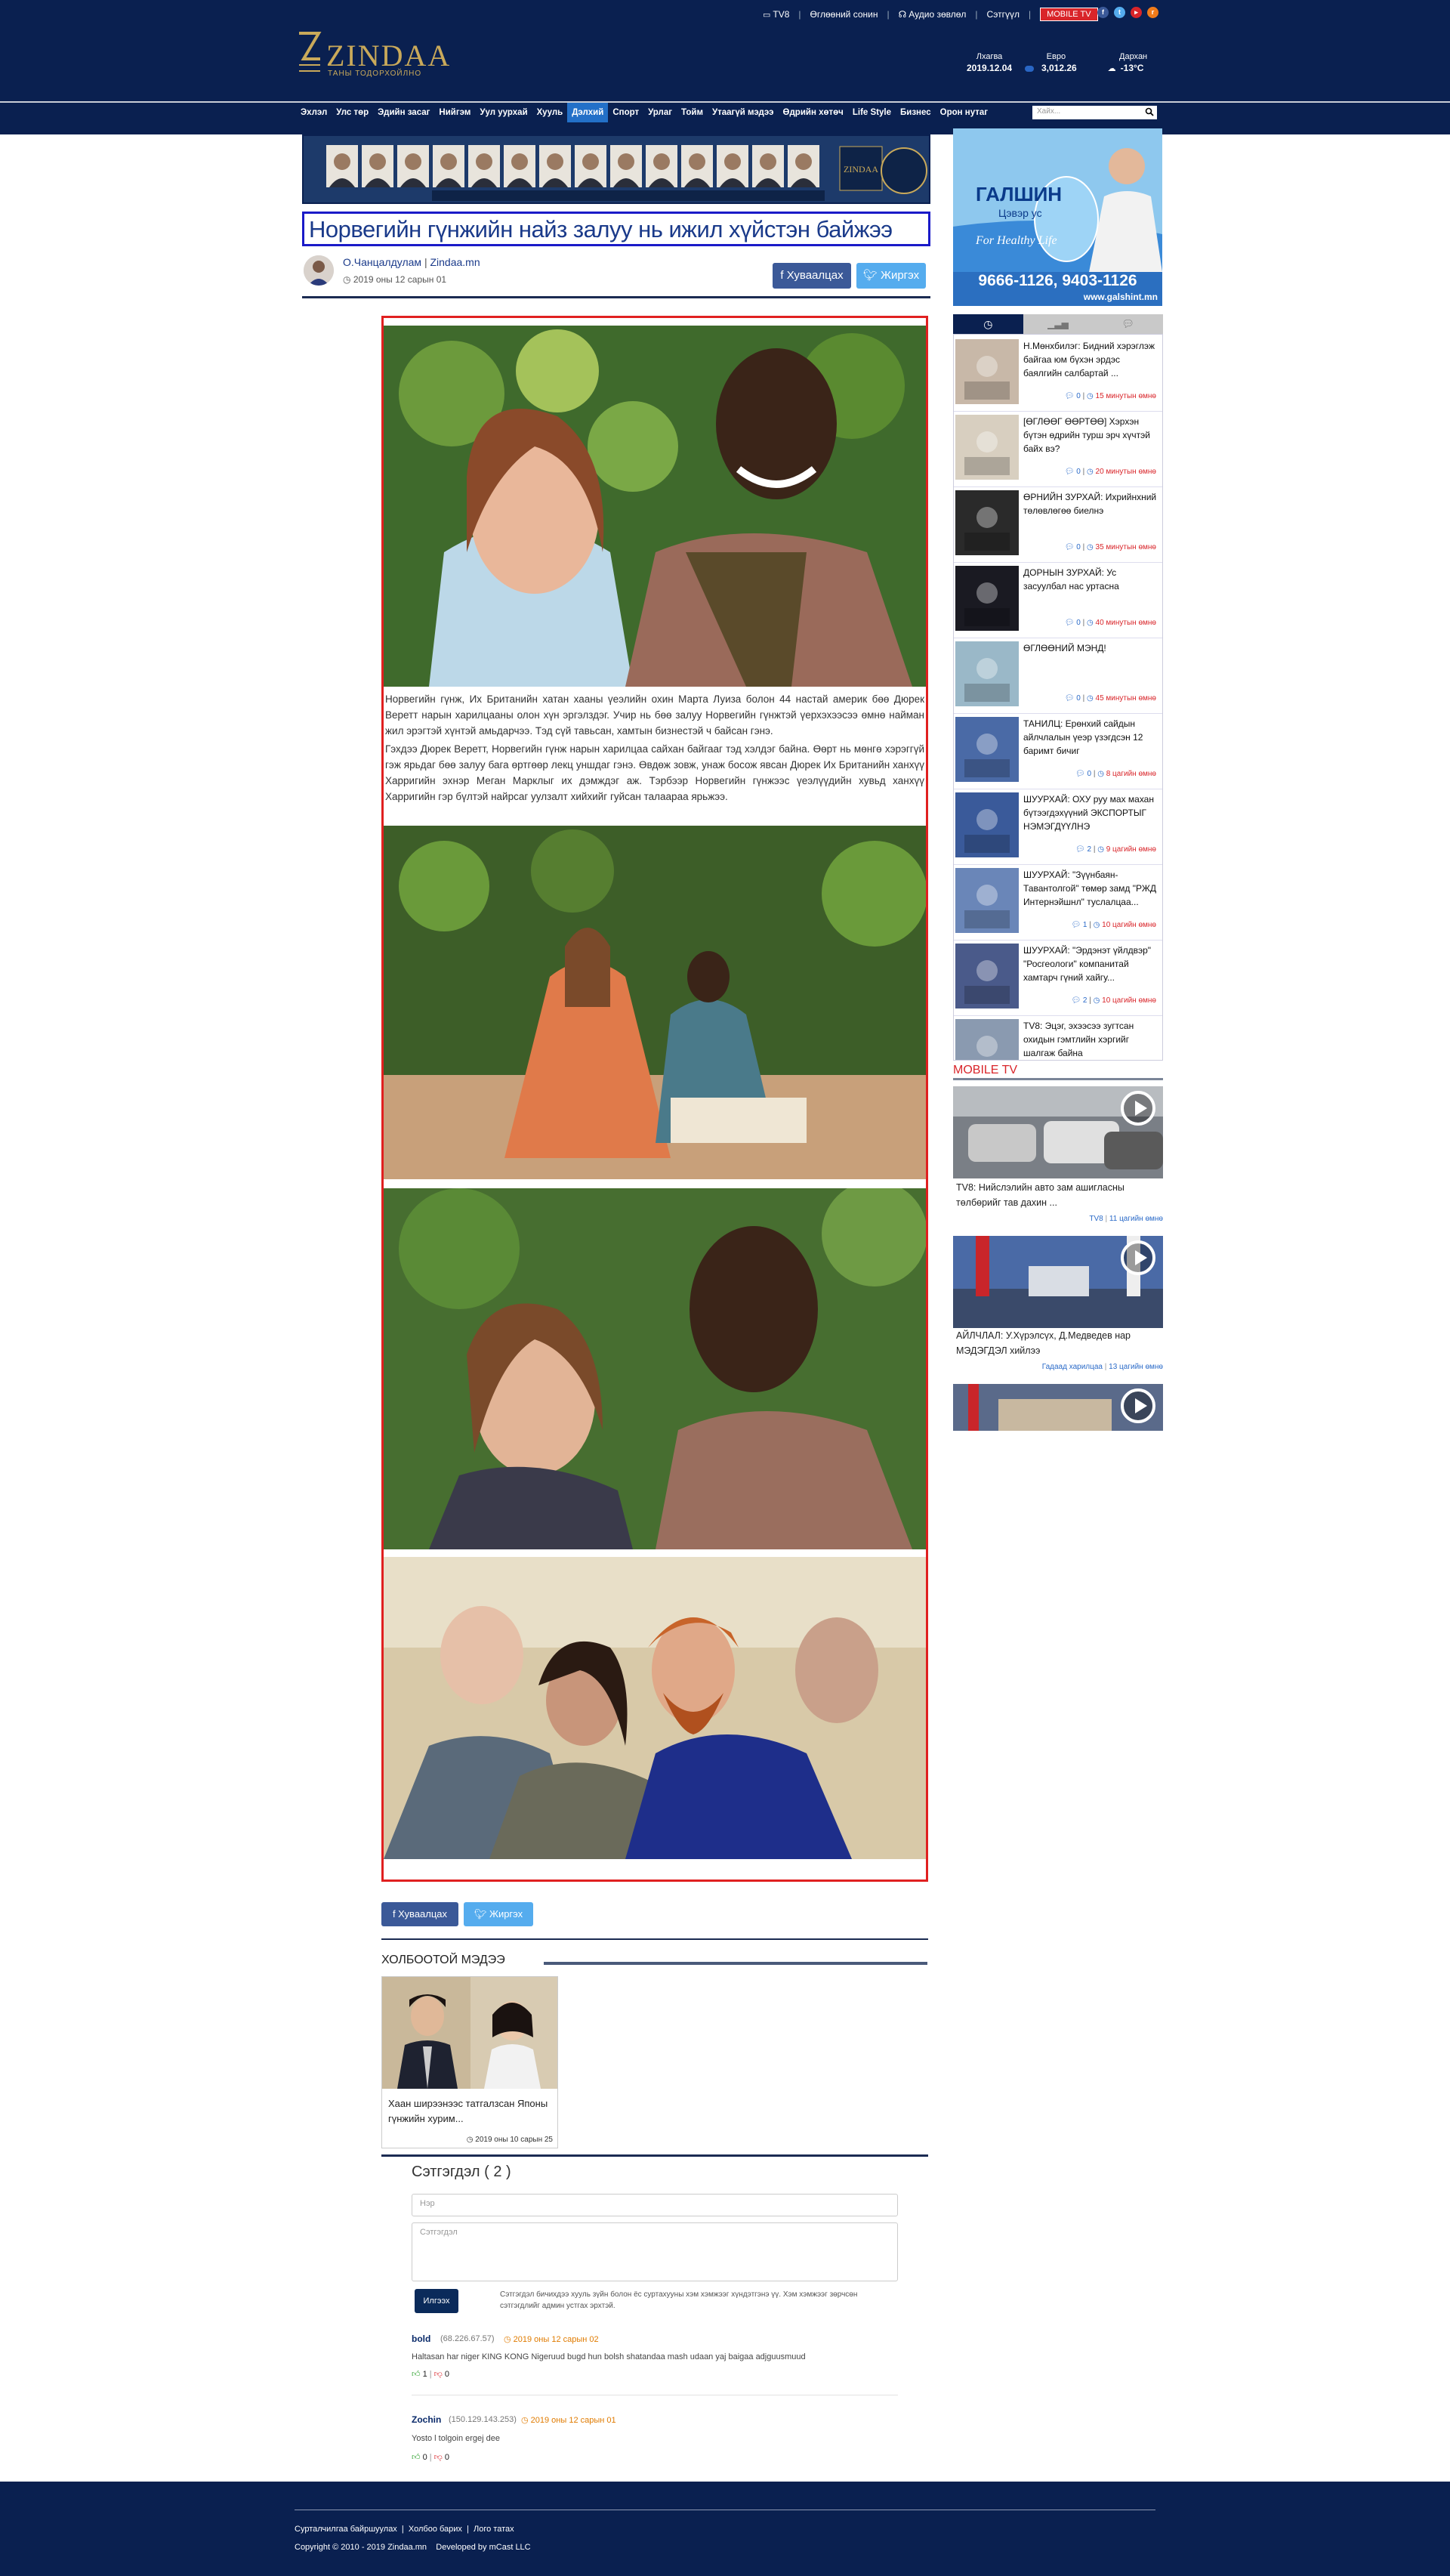 The image size is (1450, 2576). Describe the element at coordinates (812, 276) in the screenshot. I see `share-facebook-button: f Хуваалцах` at that location.